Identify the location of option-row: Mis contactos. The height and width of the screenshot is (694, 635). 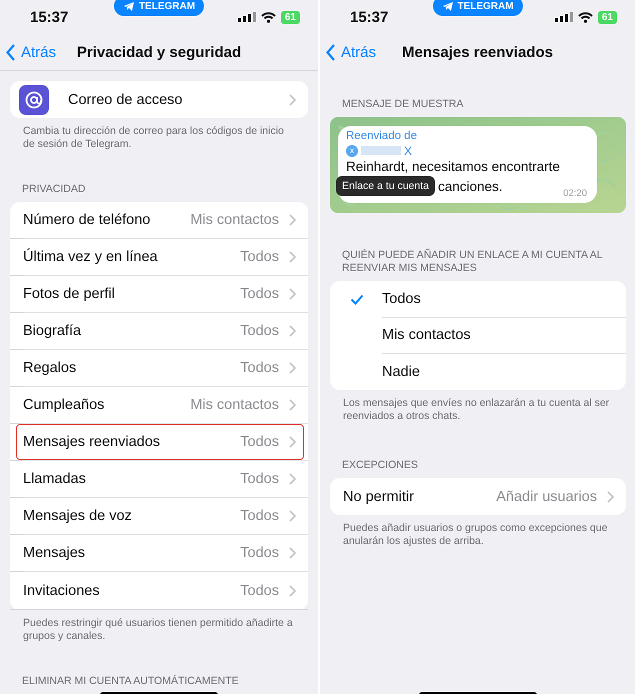
(478, 335).